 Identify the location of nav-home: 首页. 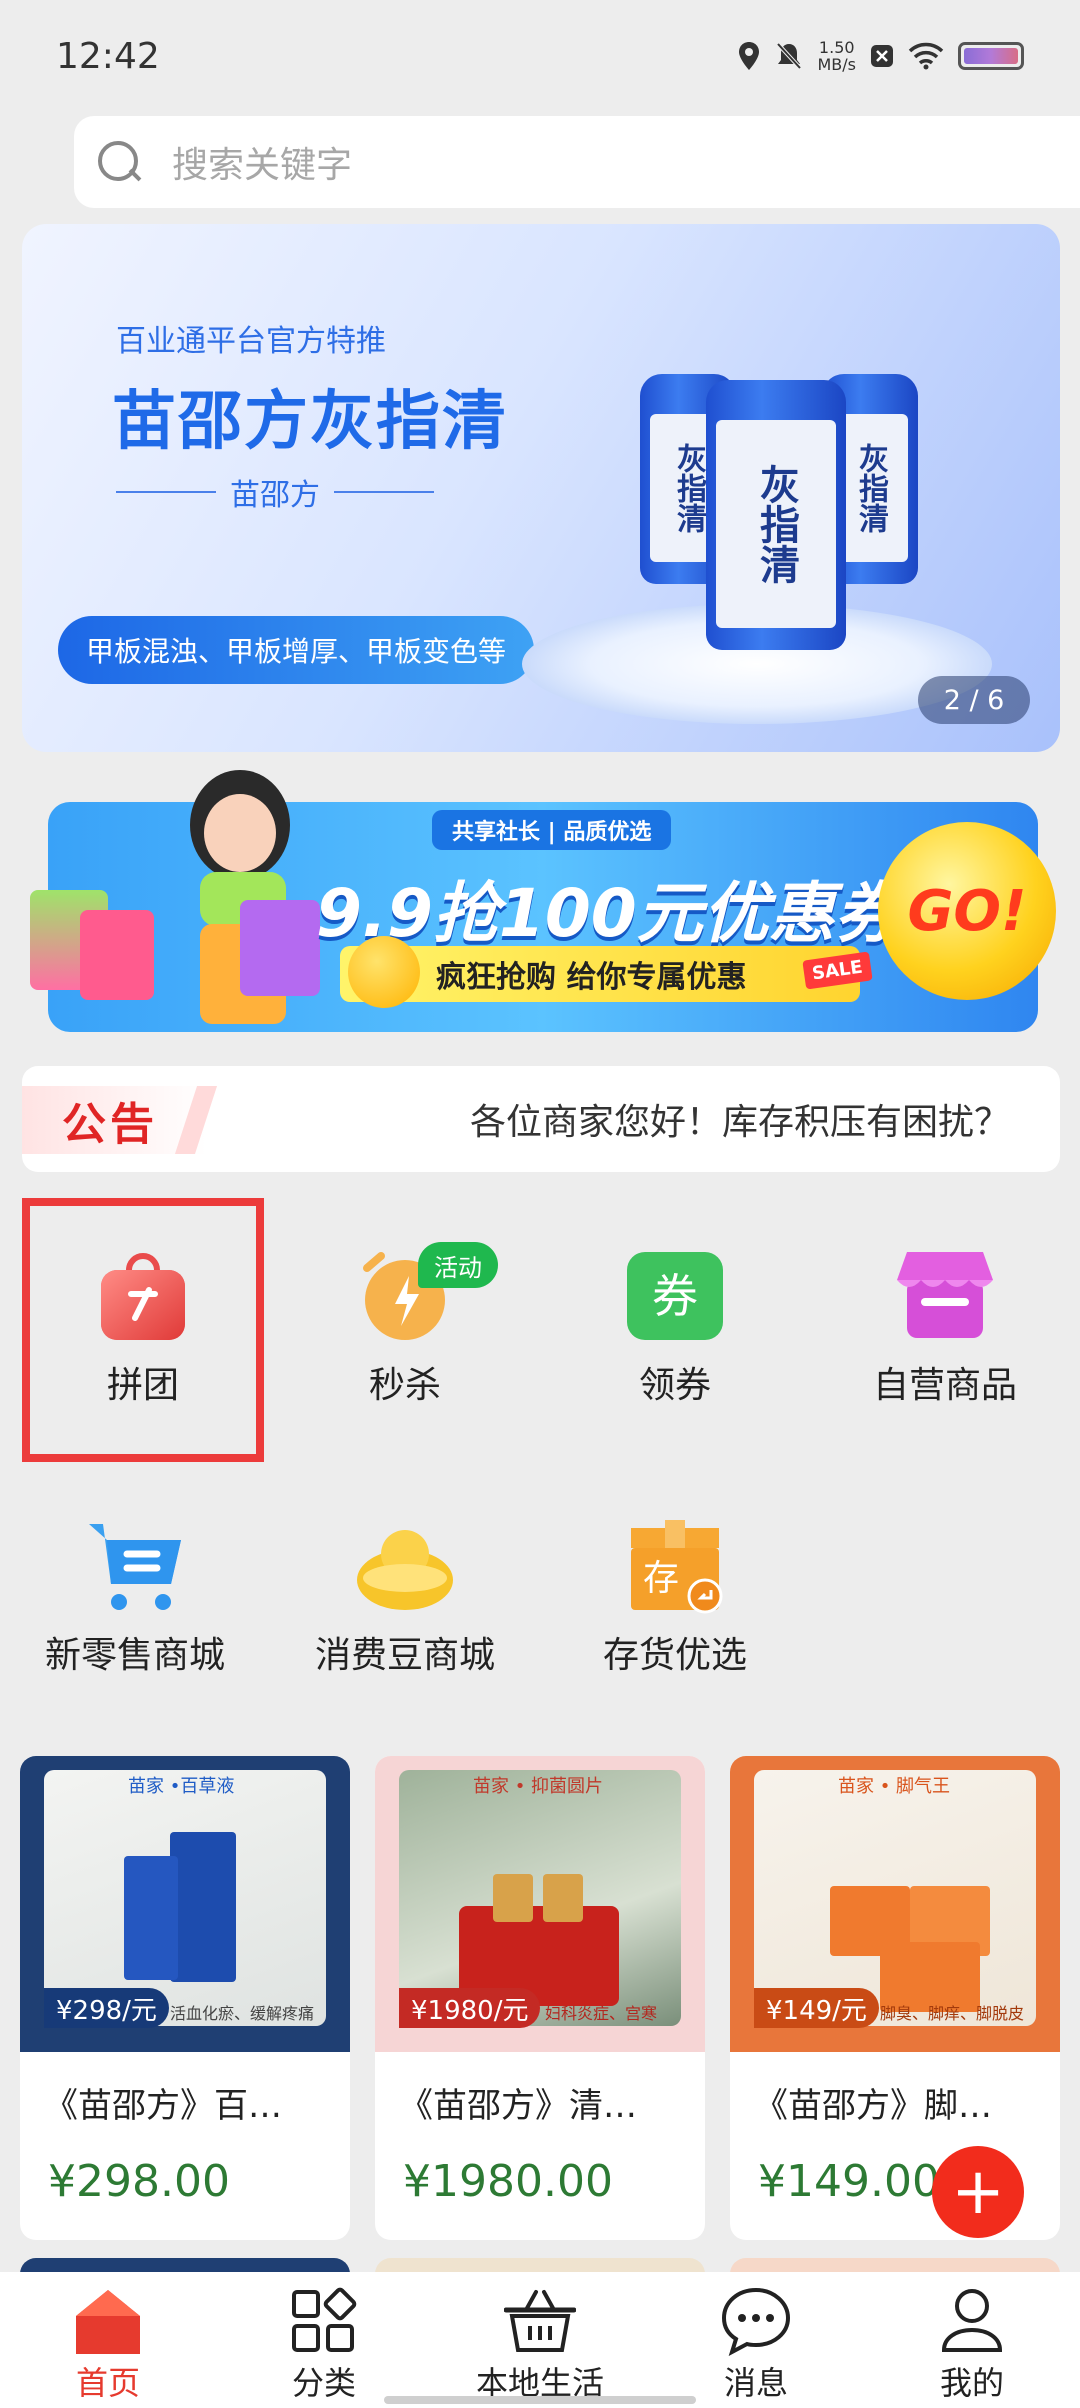
(108, 2340).